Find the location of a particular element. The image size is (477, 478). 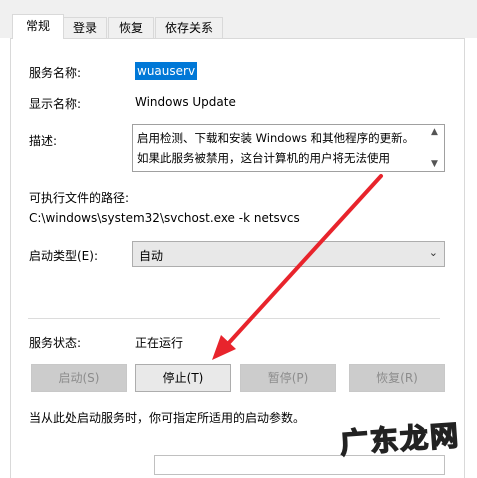

tab-dependencies: 依存关系 is located at coordinates (189, 27).